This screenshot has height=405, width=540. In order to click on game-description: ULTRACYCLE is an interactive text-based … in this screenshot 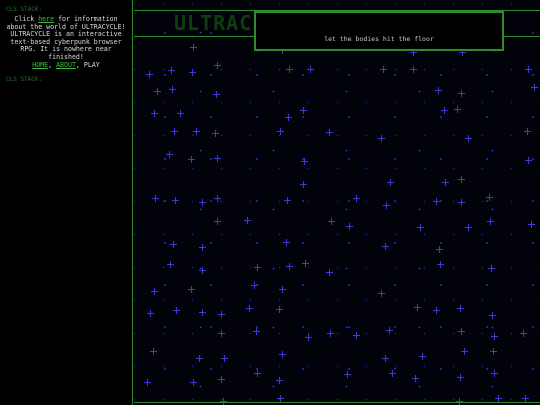, I will do `click(66, 45)`.